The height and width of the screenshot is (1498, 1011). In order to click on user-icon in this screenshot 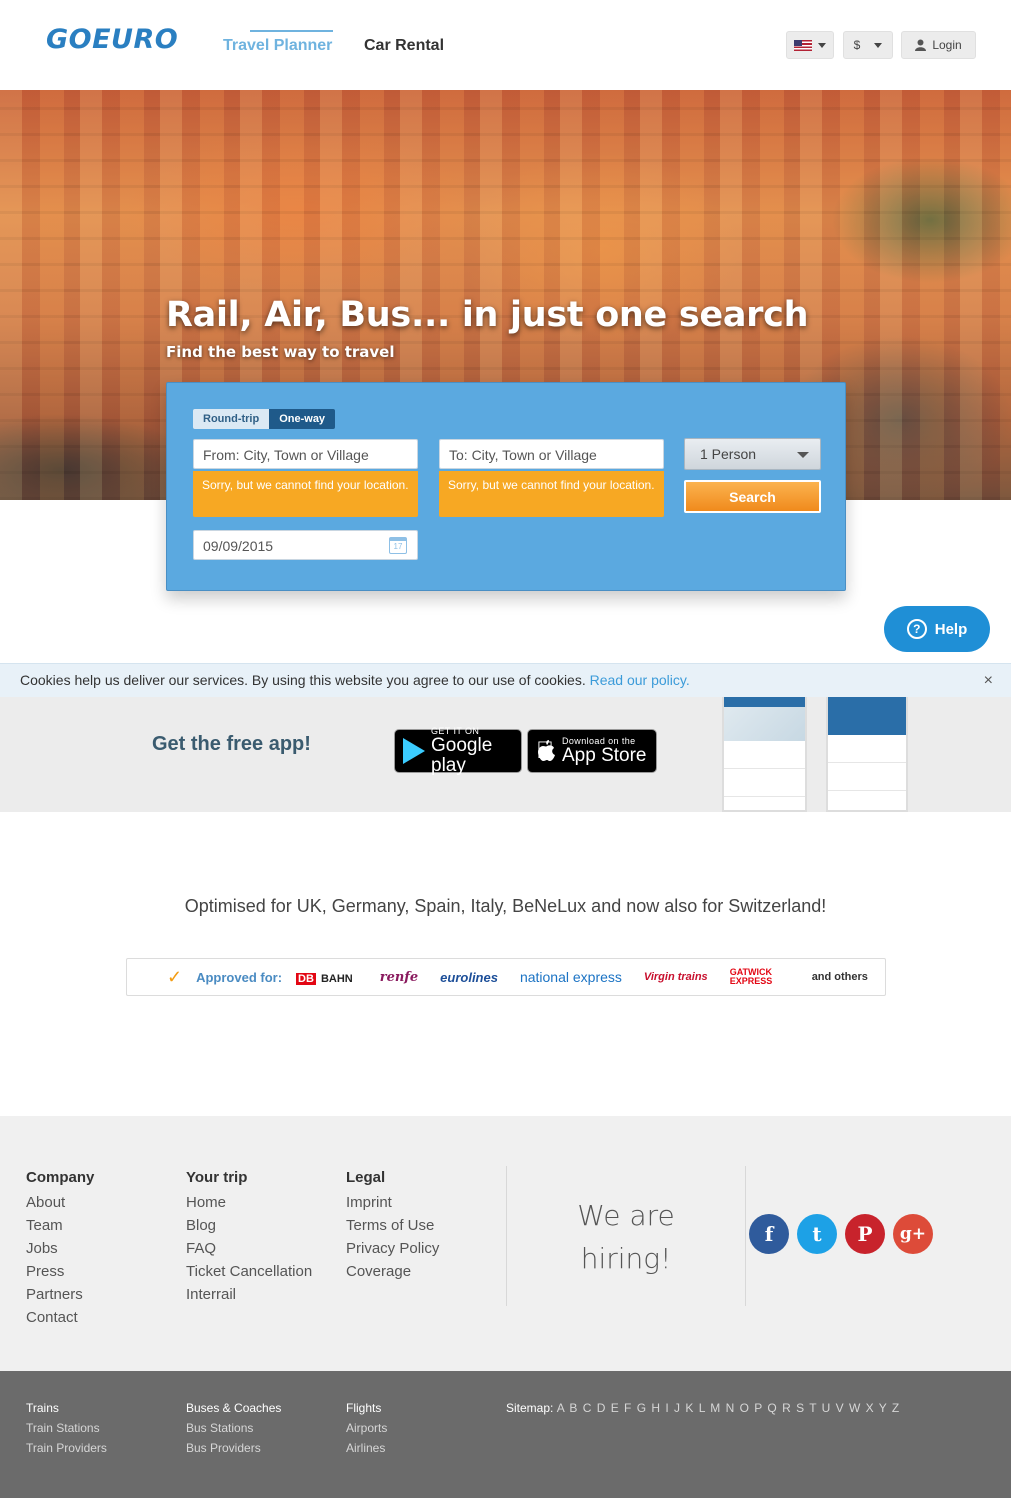, I will do `click(921, 45)`.